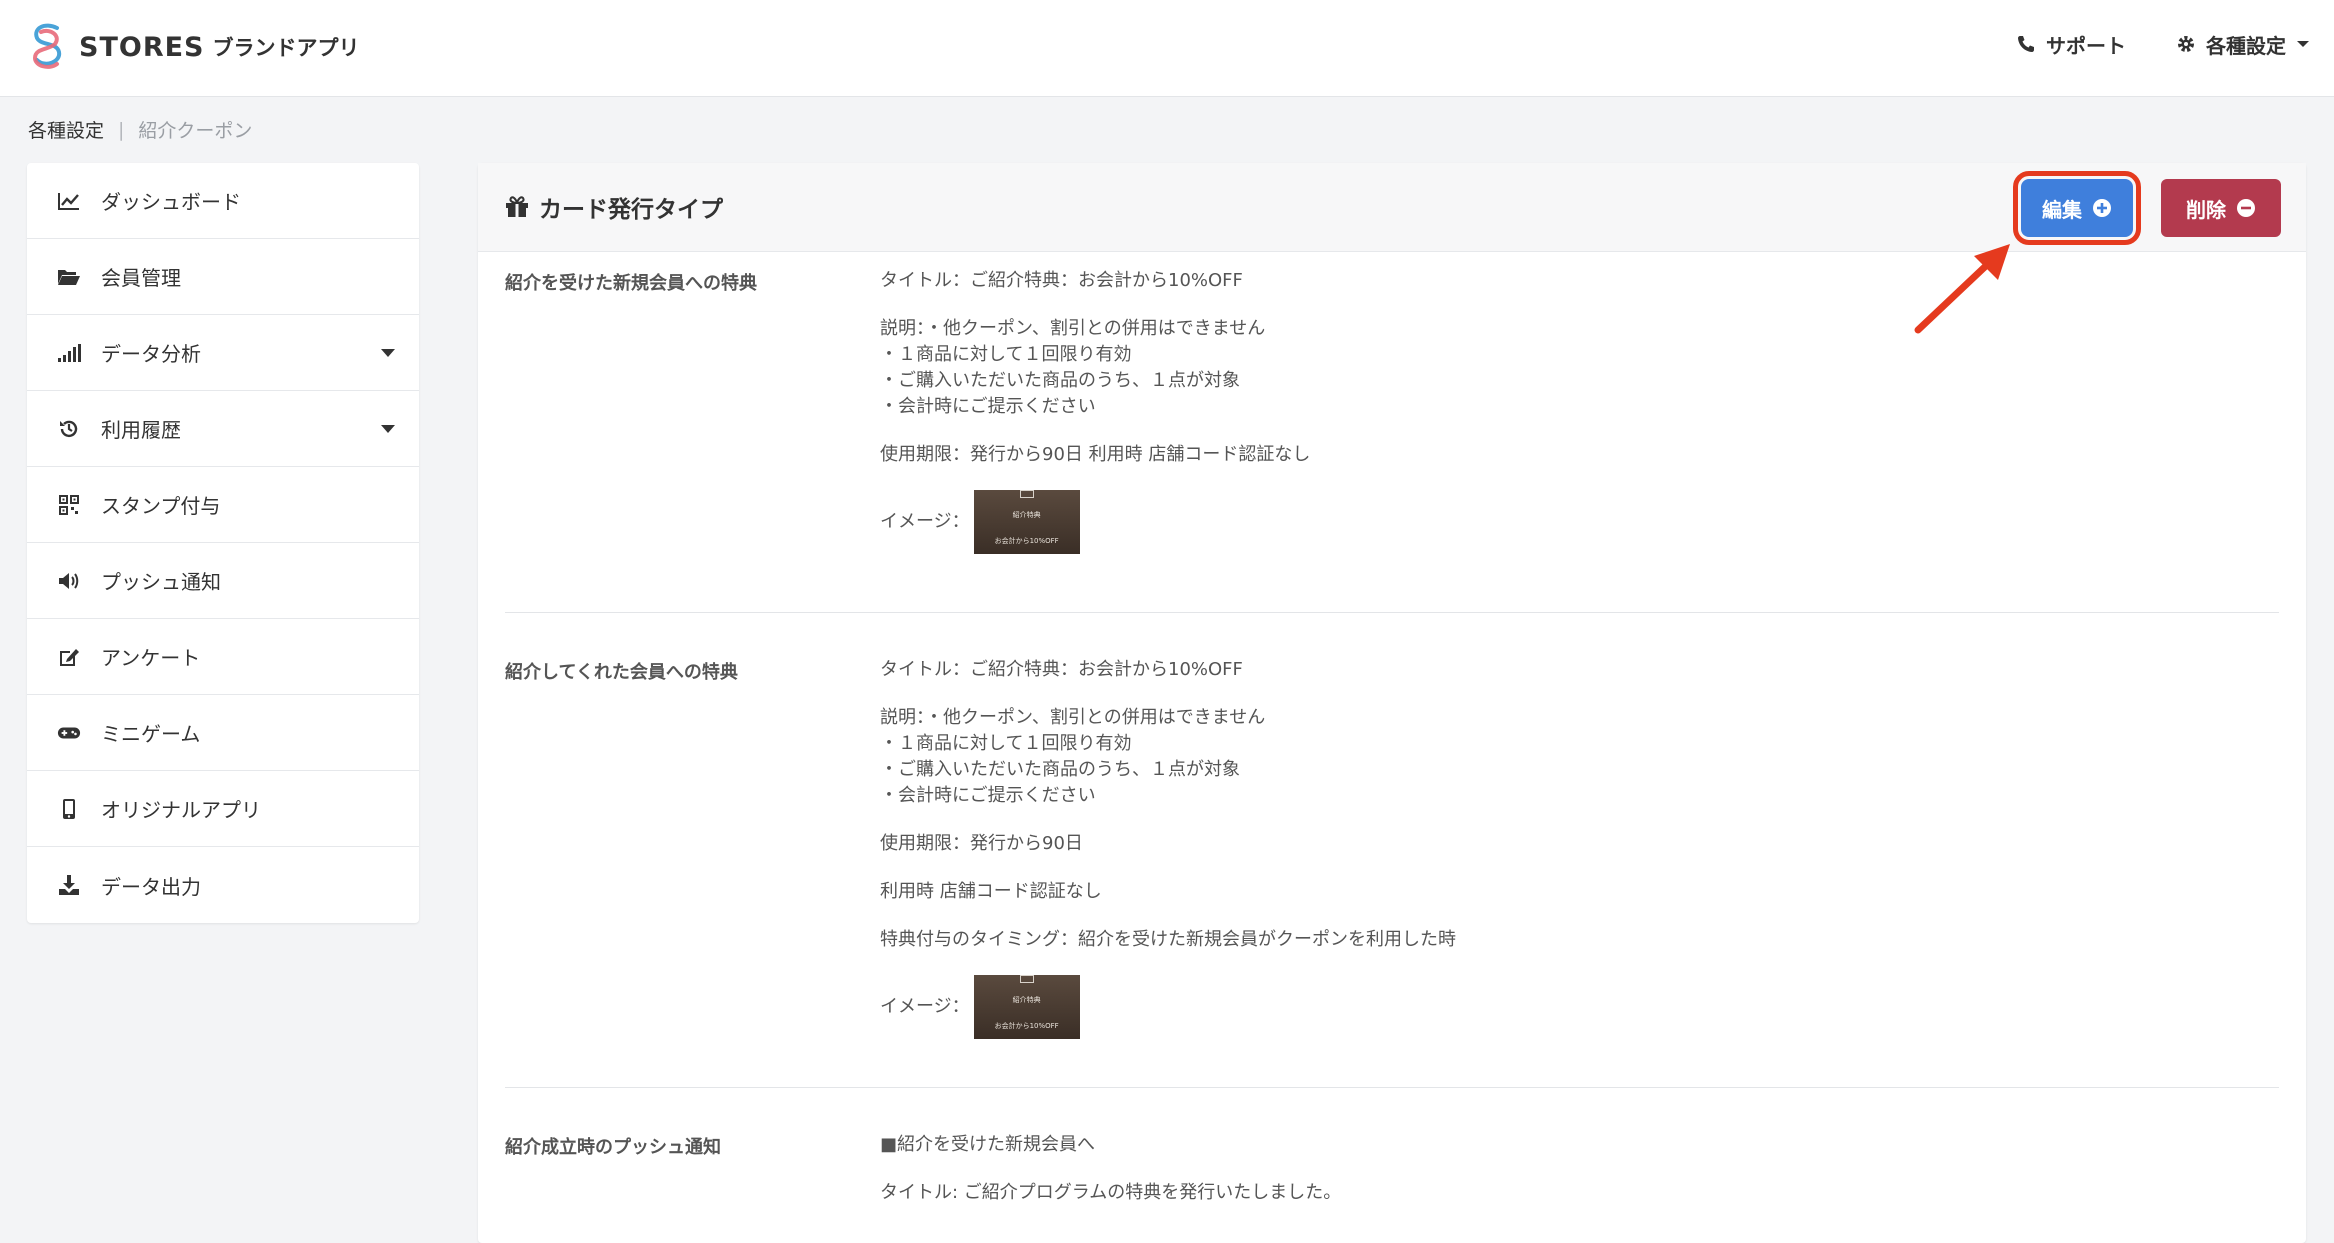 The width and height of the screenshot is (2334, 1243). Describe the element at coordinates (151, 354) in the screenshot. I see `sidebar-item-label: データ分析` at that location.